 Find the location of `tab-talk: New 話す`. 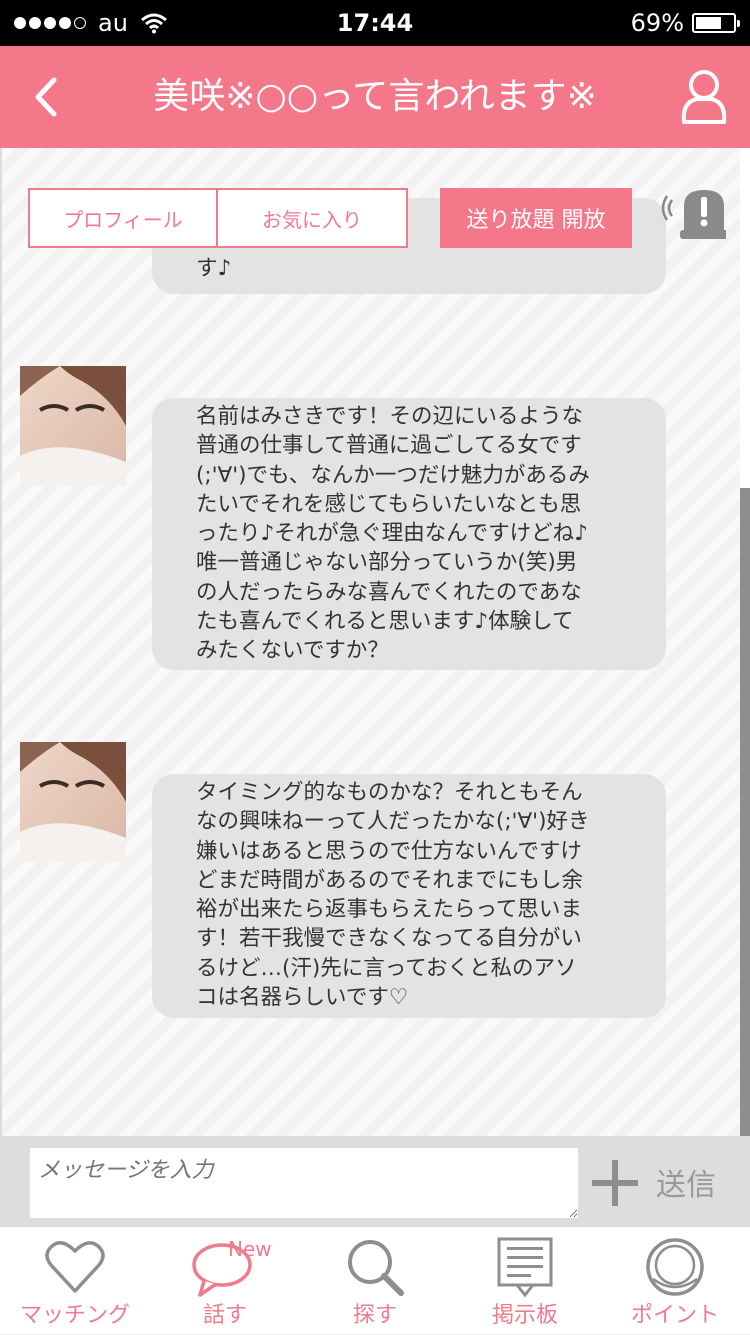

tab-talk: New 話す is located at coordinates (225, 1281).